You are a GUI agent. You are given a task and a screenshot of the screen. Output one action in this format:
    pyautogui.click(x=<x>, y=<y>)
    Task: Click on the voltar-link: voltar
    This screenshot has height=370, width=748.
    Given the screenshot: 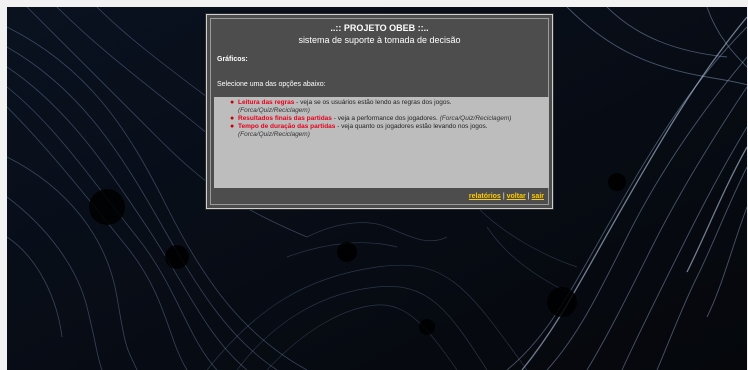 What is the action you would take?
    pyautogui.click(x=516, y=196)
    